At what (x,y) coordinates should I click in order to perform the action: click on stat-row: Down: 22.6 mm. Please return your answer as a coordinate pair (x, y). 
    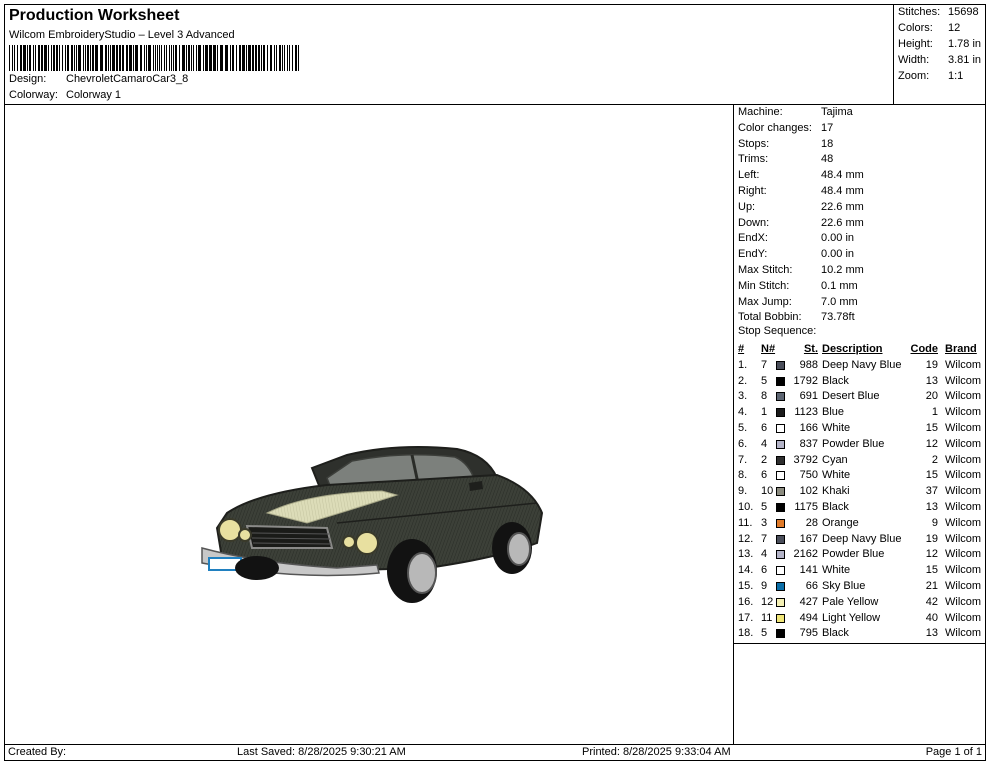
    Looking at the image, I should click on (801, 223).